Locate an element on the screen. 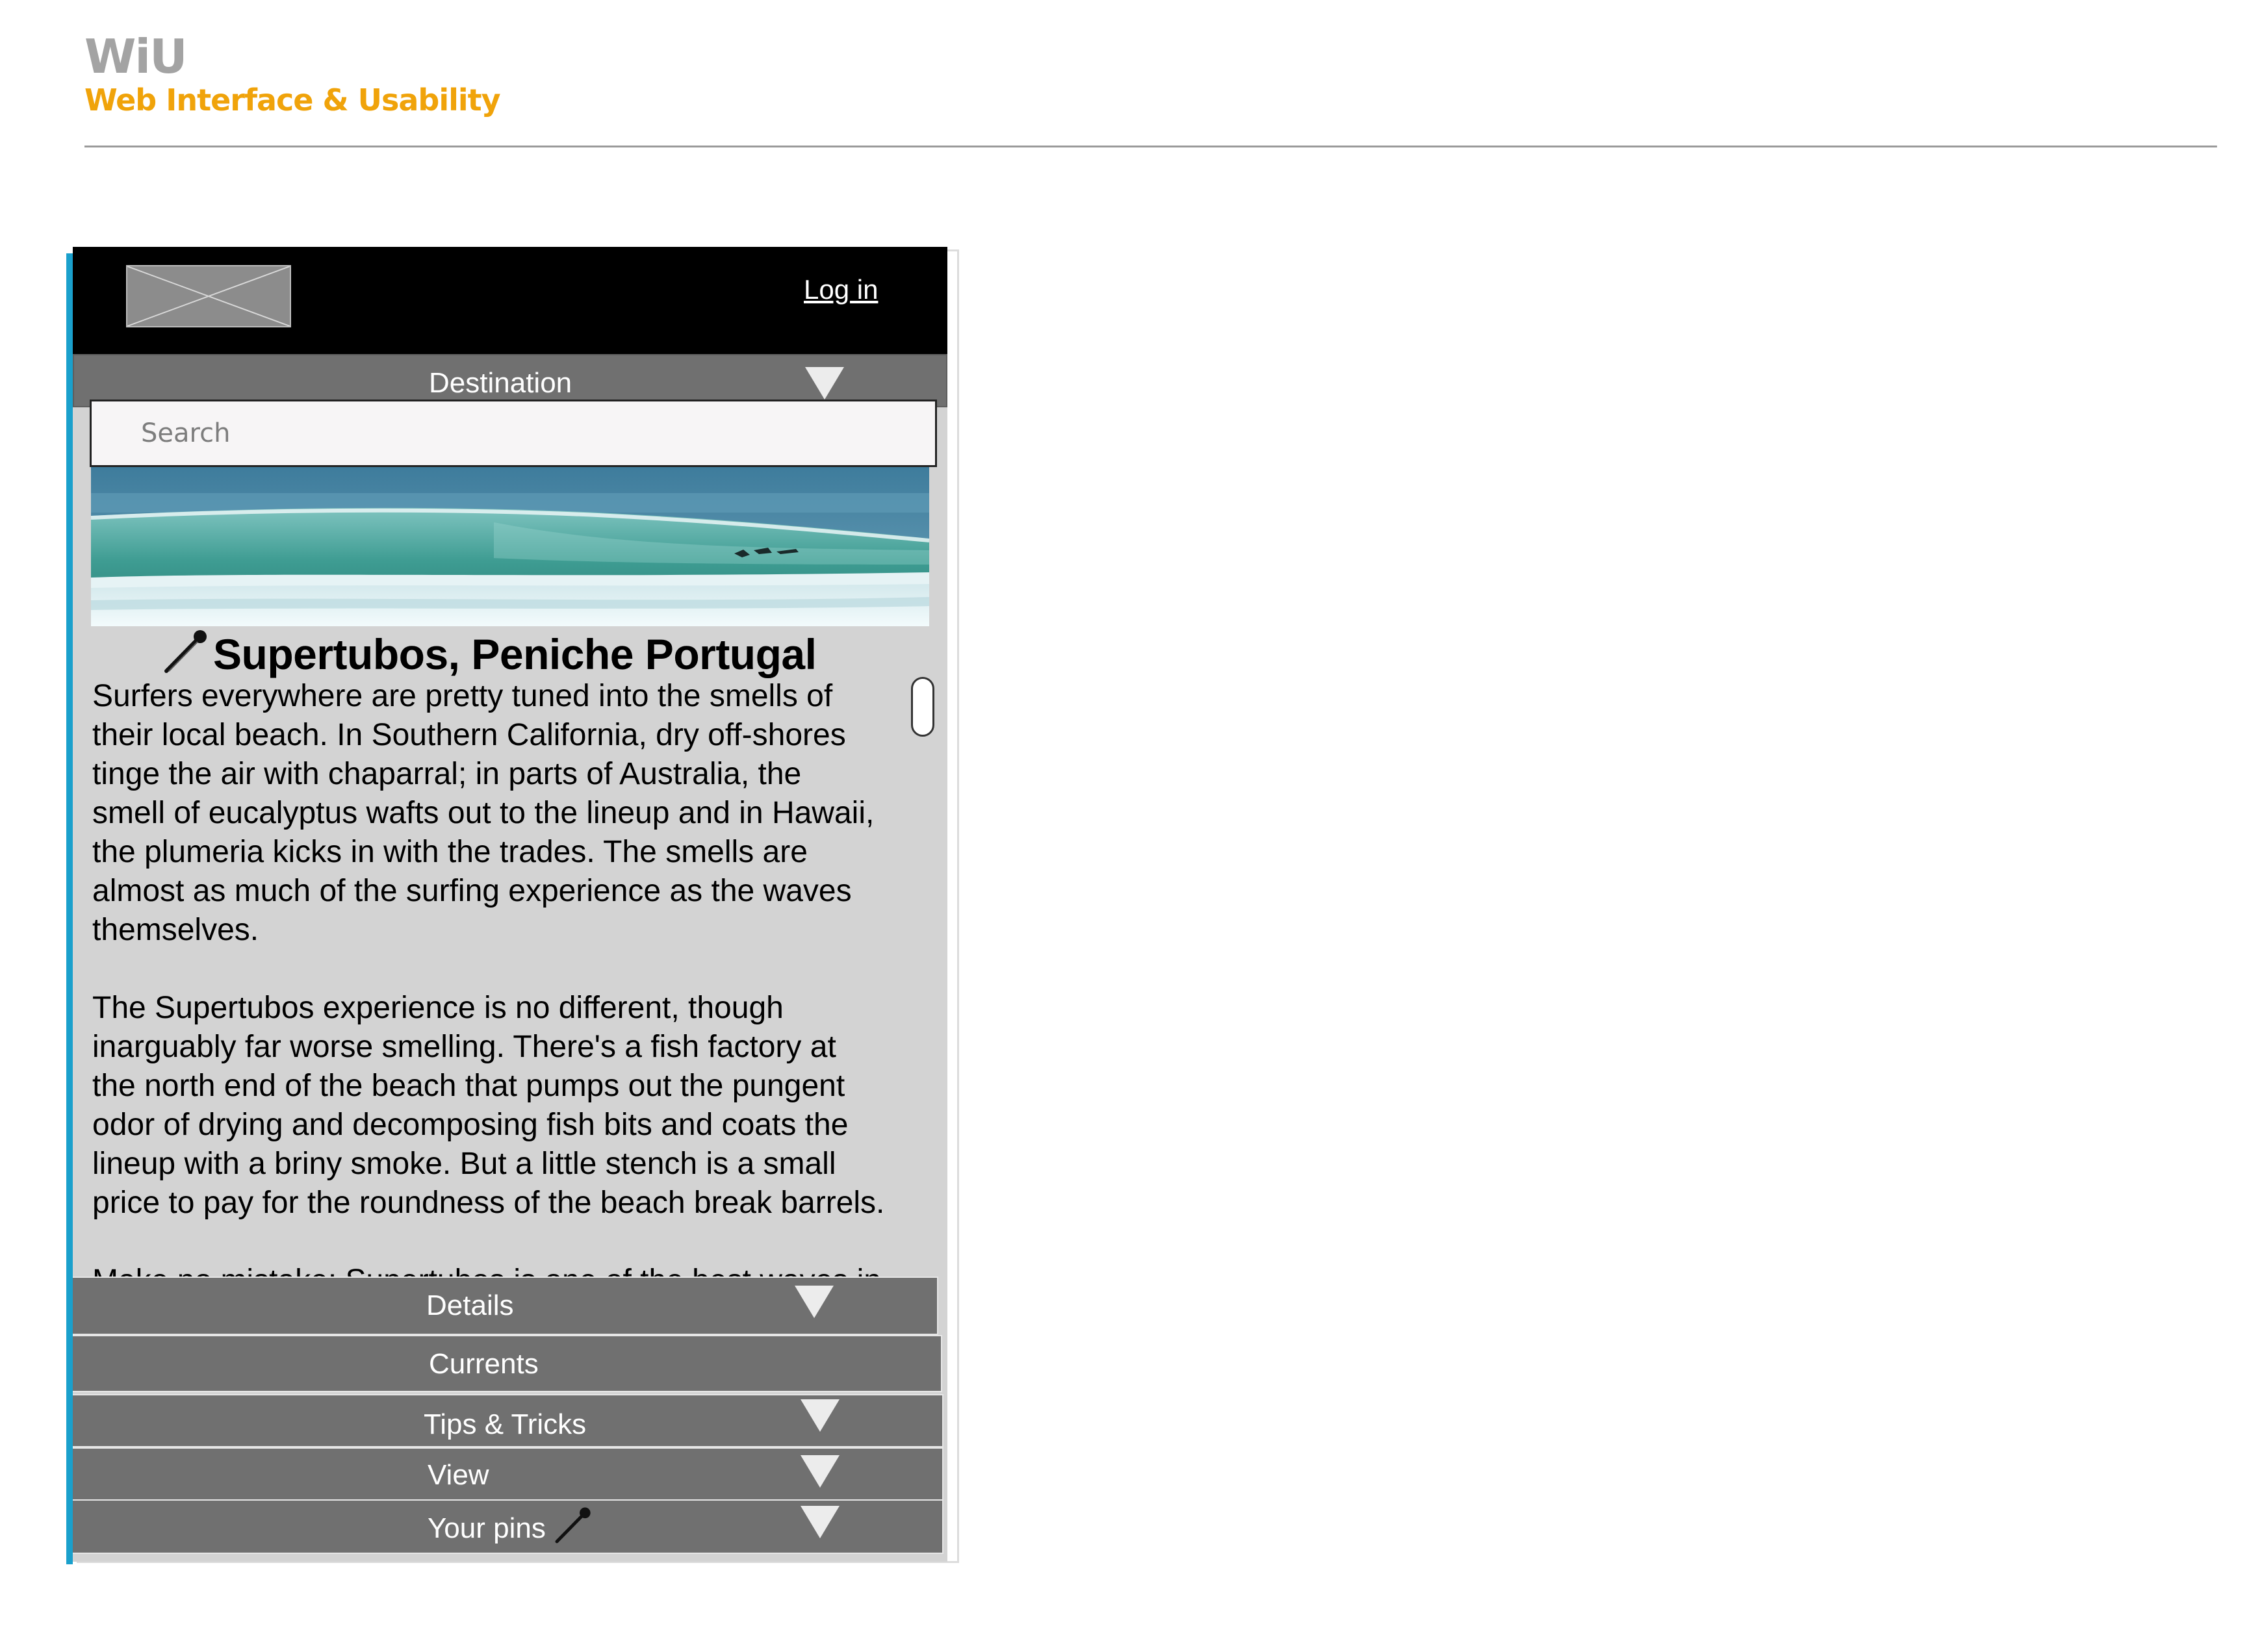 This screenshot has height=1652, width=2258. article-title-row: Supertubos, Peniche Portugal is located at coordinates (510, 653).